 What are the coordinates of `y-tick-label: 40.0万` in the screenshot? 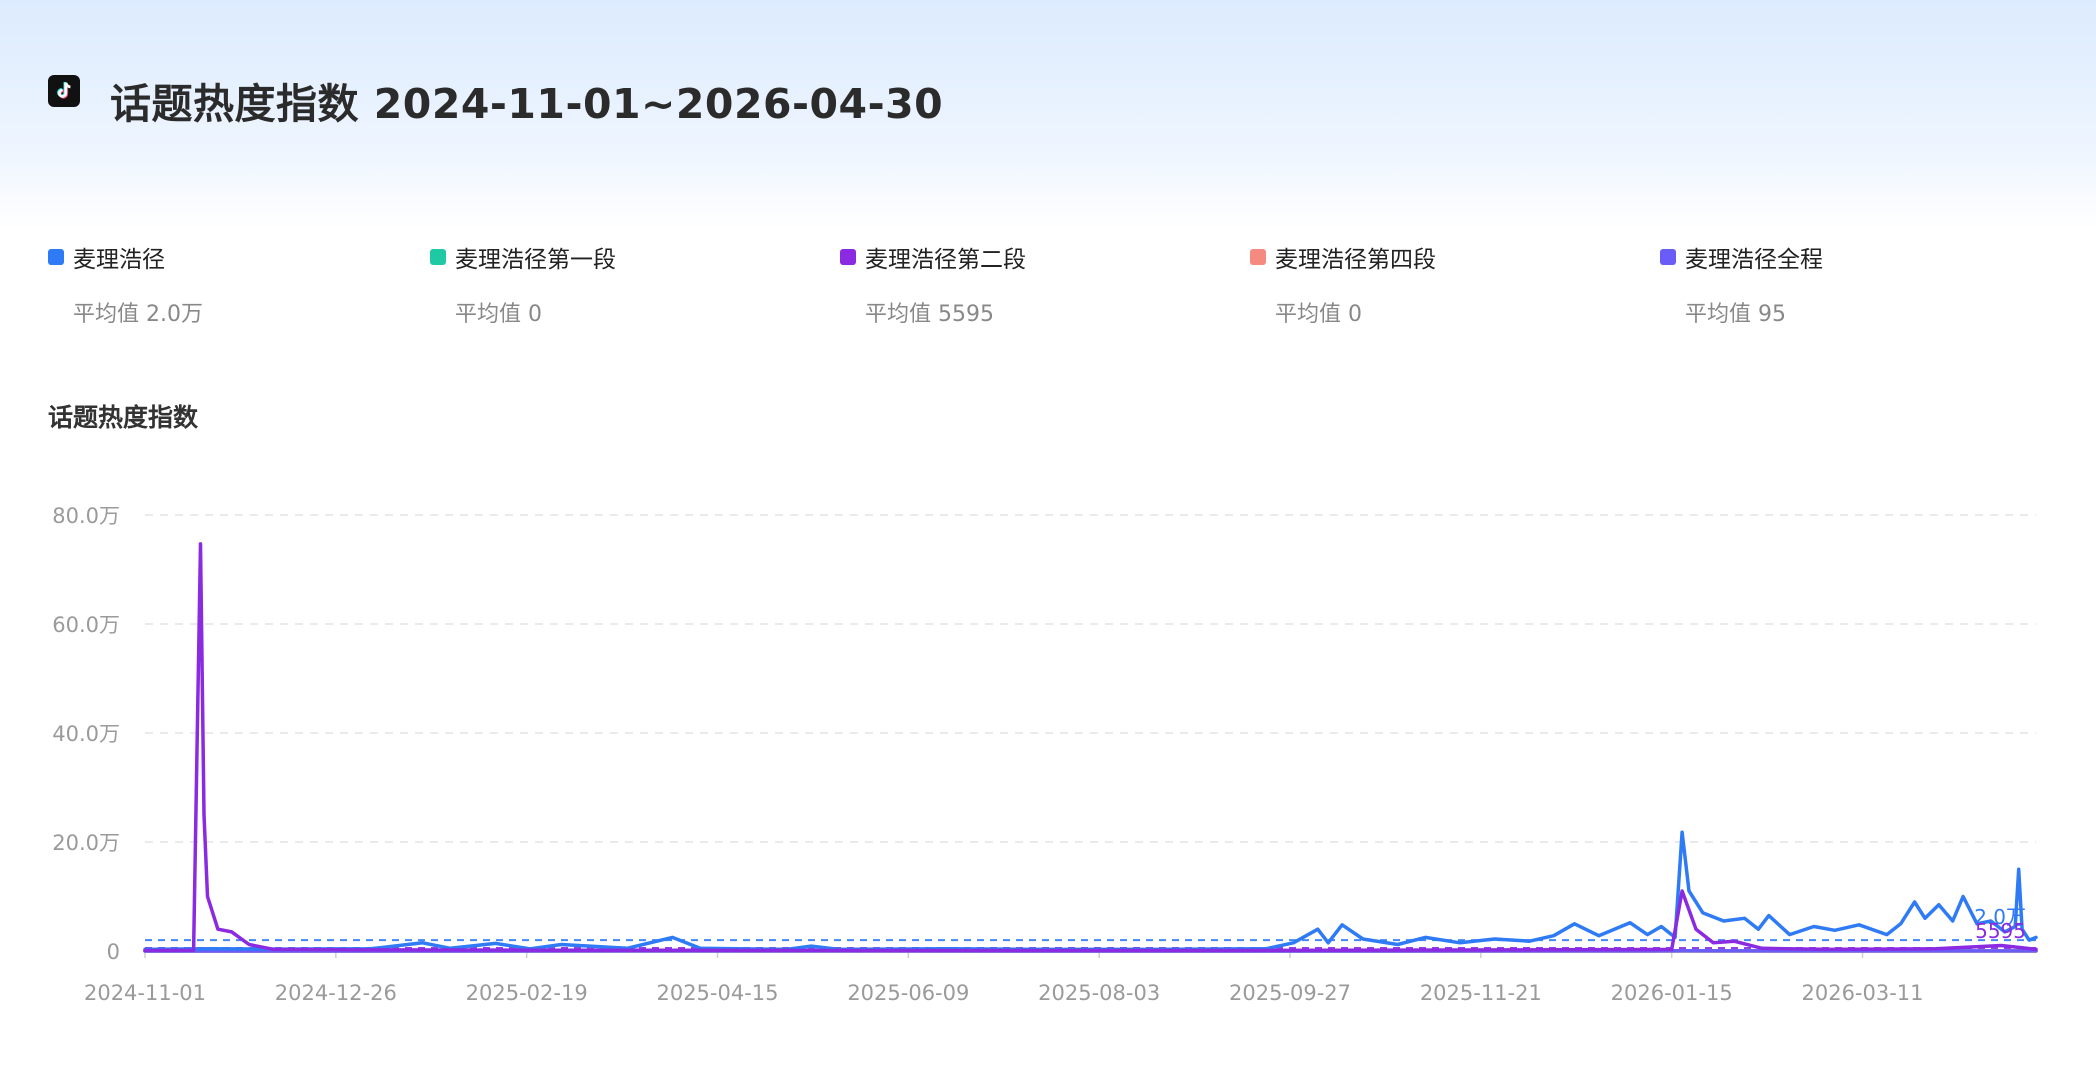 It's located at (86, 734).